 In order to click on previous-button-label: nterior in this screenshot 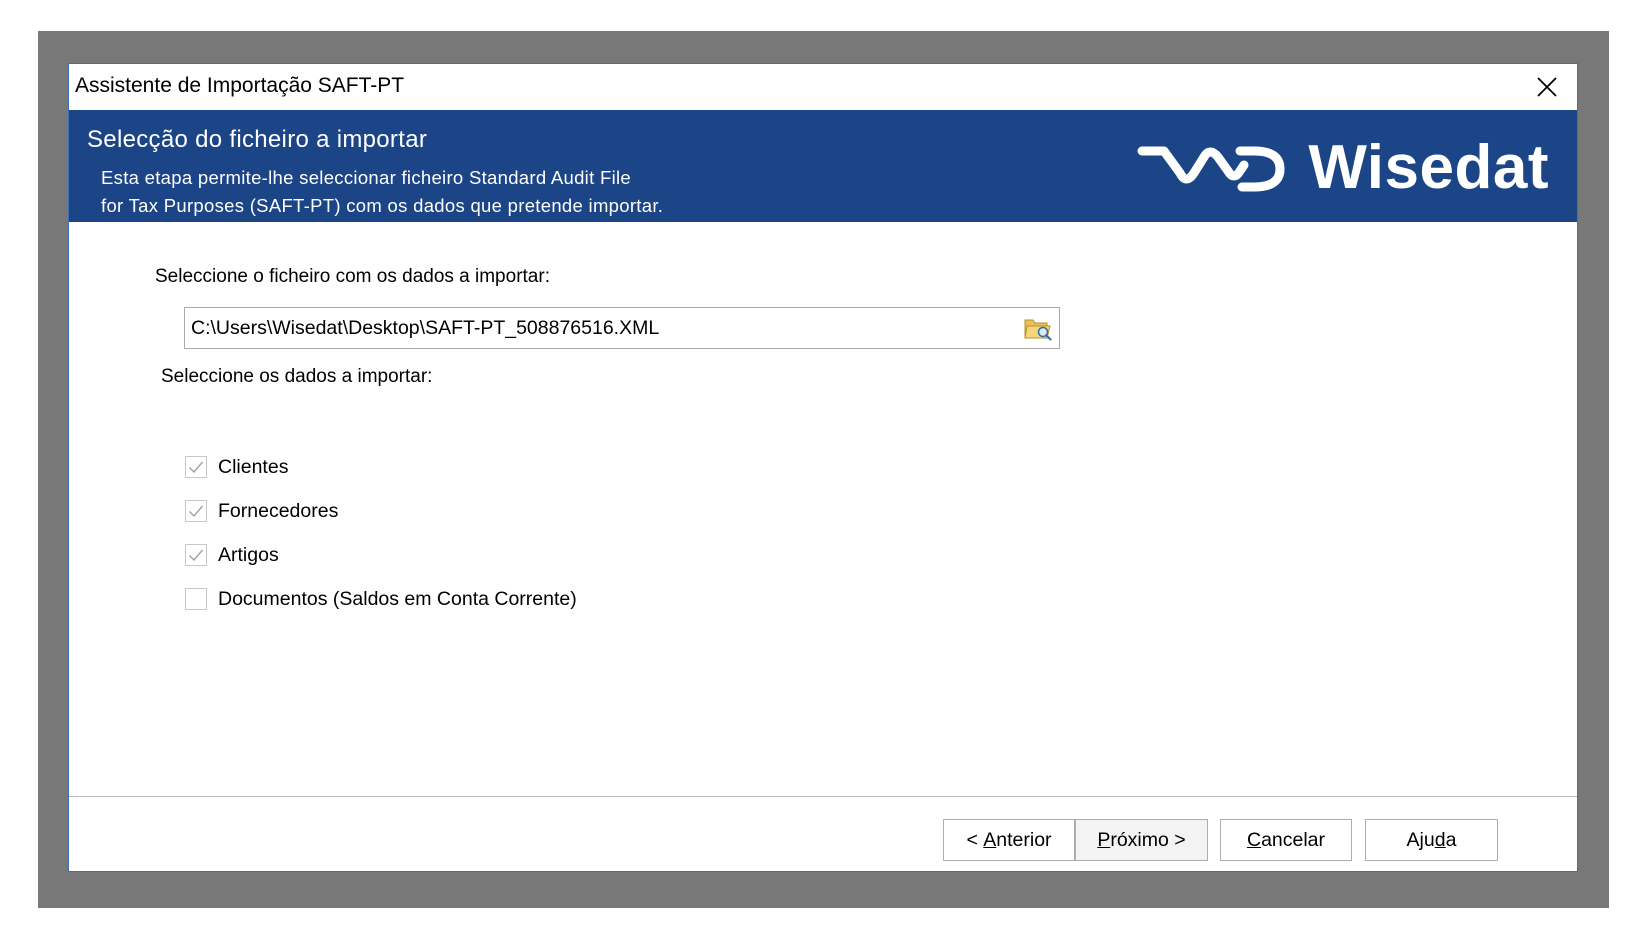, I will do `click(1024, 839)`.